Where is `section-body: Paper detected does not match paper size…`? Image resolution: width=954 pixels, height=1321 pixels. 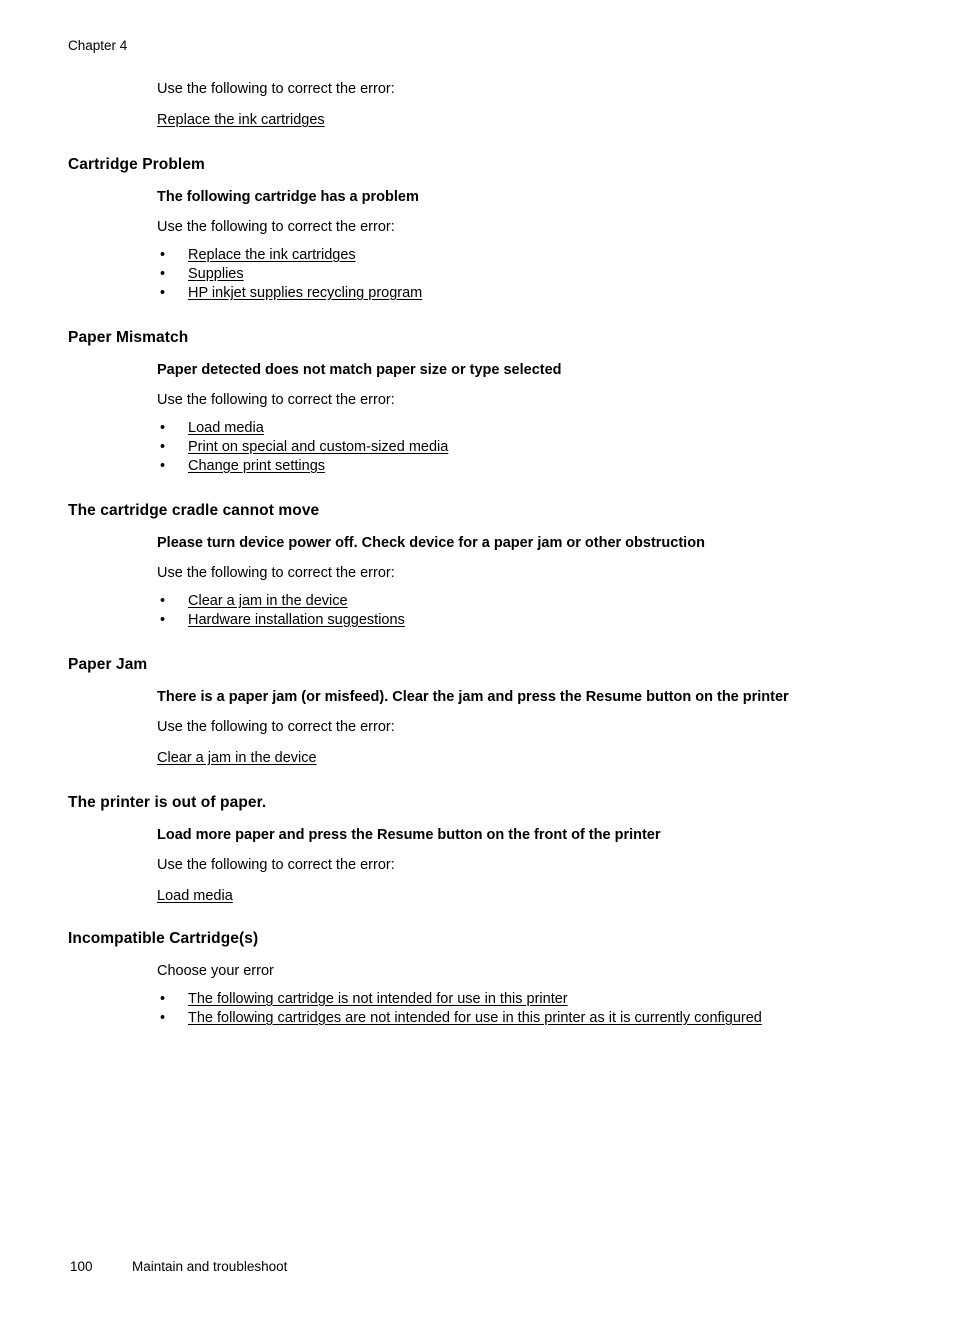 section-body: Paper detected does not match paper size… is located at coordinates (465, 418).